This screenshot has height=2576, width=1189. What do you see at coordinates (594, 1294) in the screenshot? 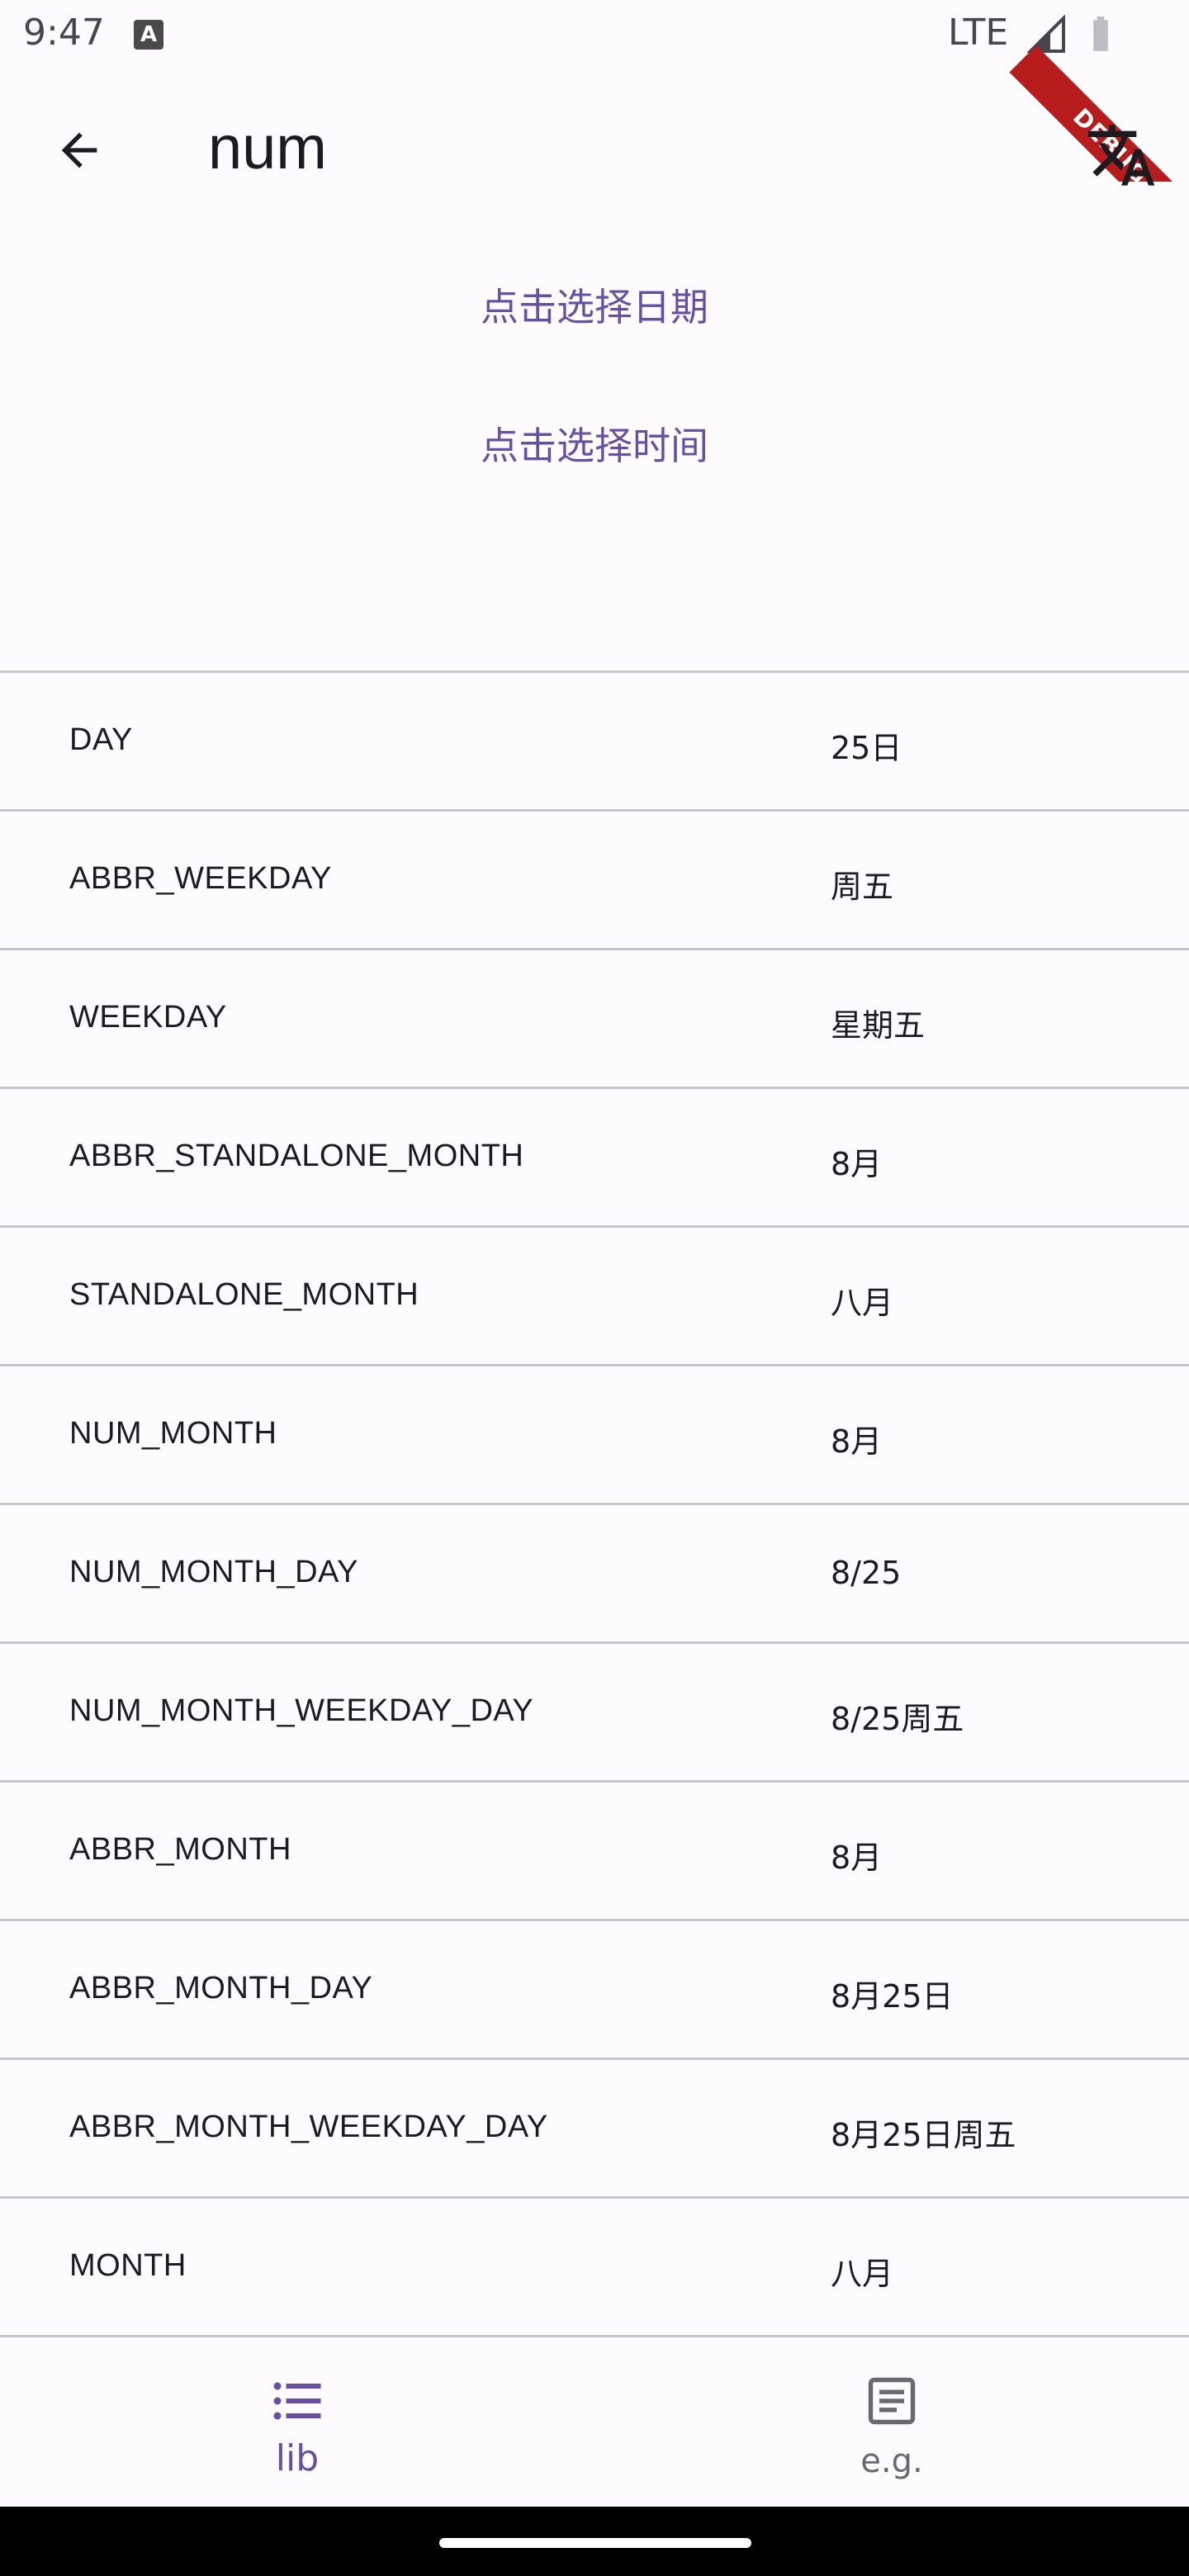
I see `list-item: STANDALONE_MONTH 八月` at bounding box center [594, 1294].